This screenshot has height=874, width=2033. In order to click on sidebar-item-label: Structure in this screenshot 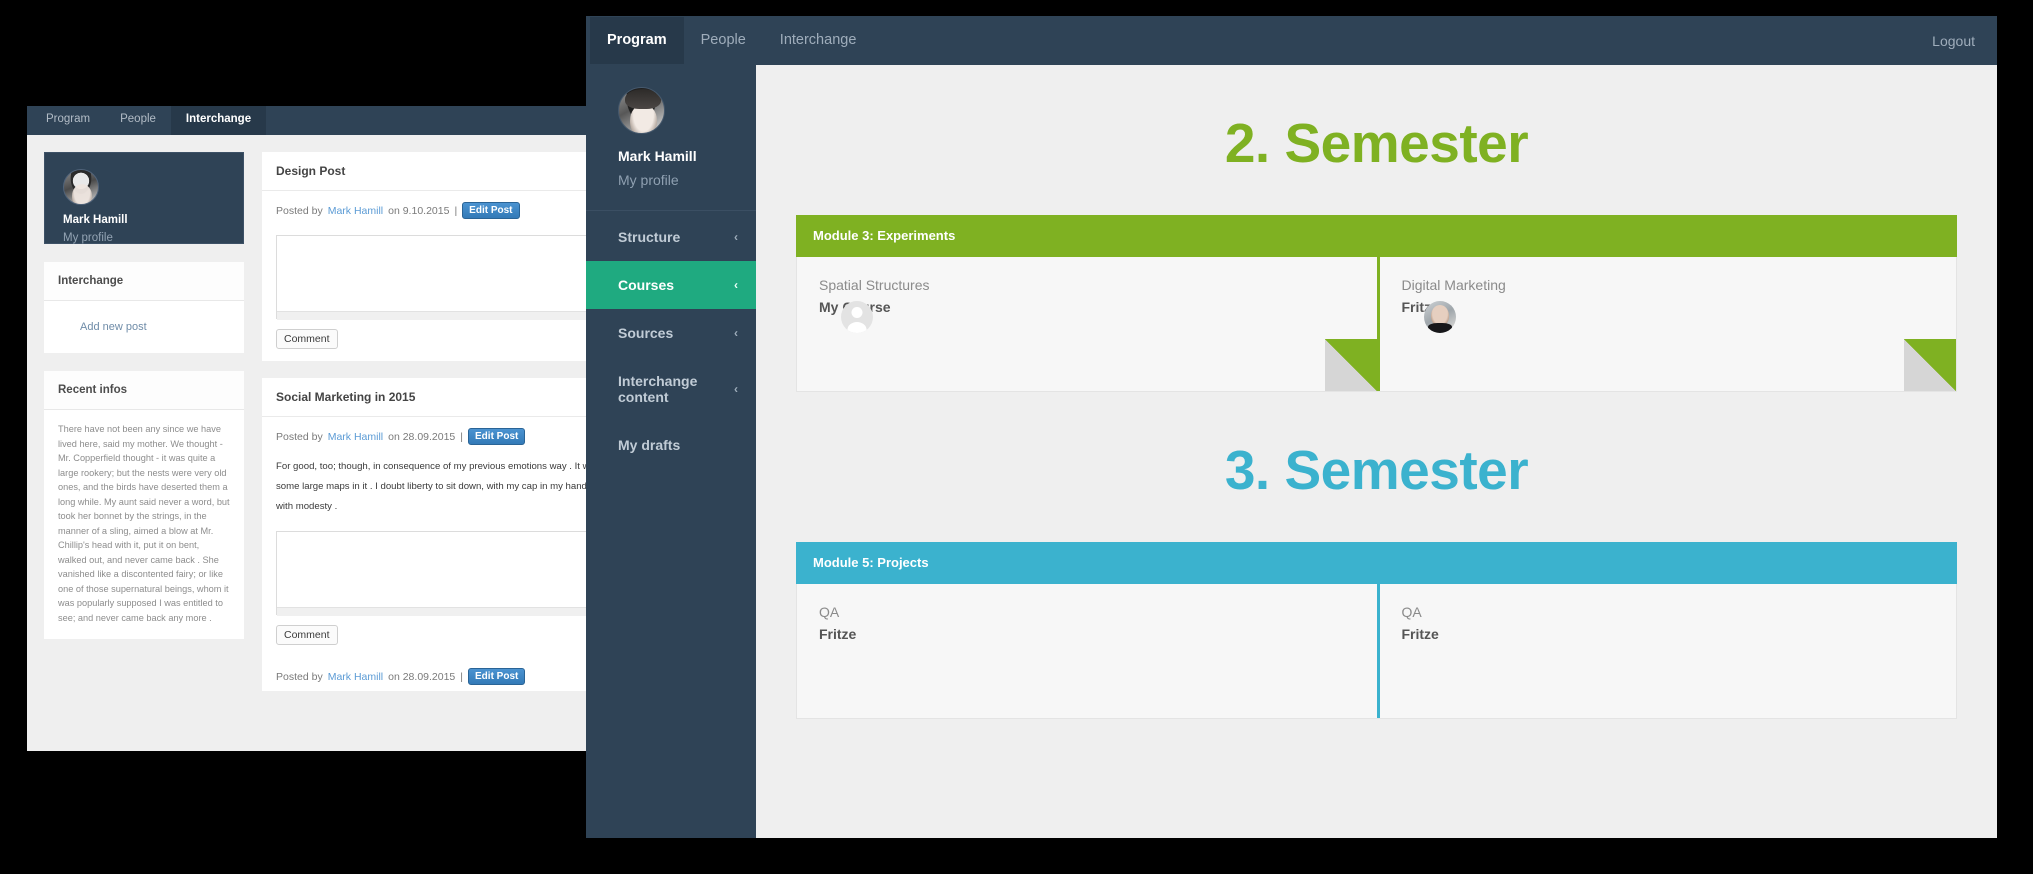, I will do `click(649, 237)`.